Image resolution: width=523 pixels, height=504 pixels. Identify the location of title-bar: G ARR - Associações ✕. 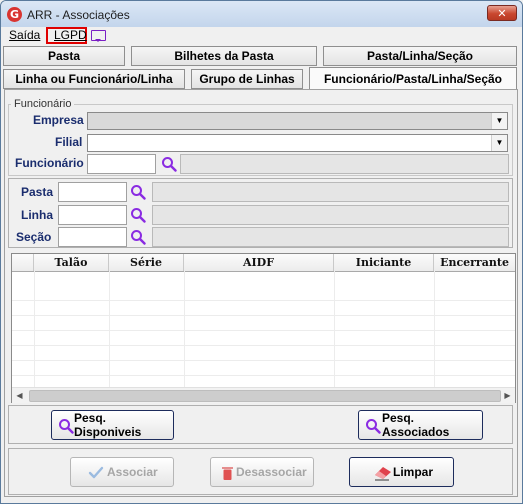
(261, 14).